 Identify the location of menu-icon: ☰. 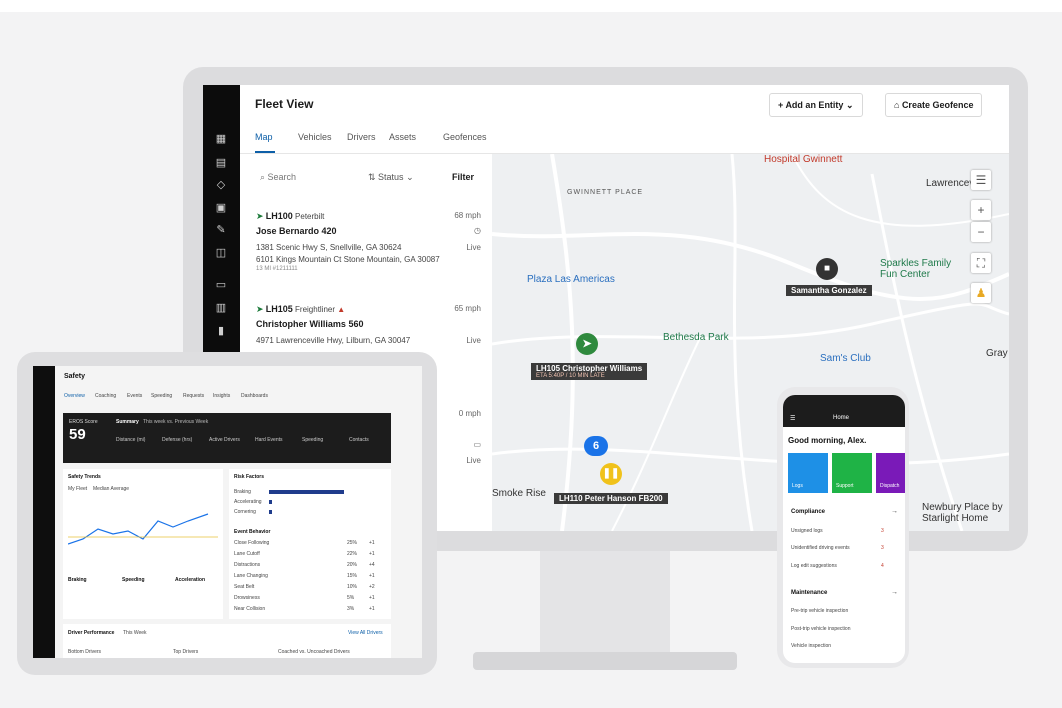
(792, 418).